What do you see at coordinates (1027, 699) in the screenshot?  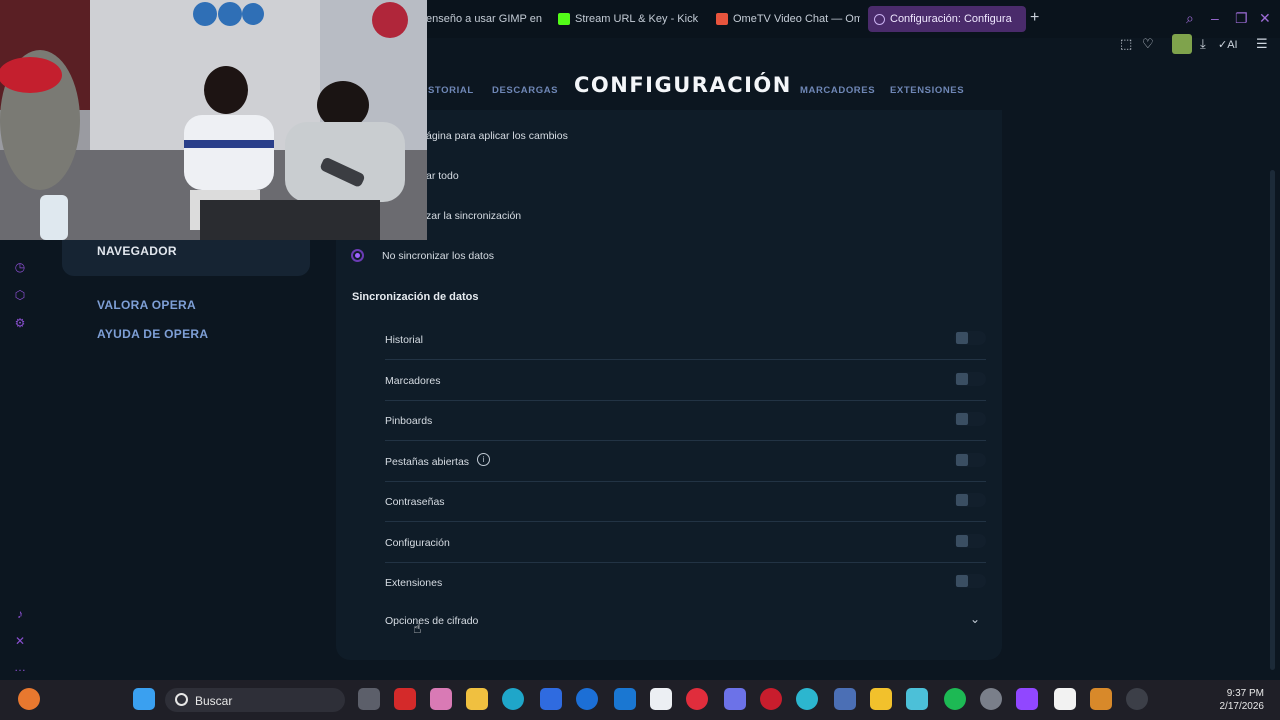 I see `twitch-icon` at bounding box center [1027, 699].